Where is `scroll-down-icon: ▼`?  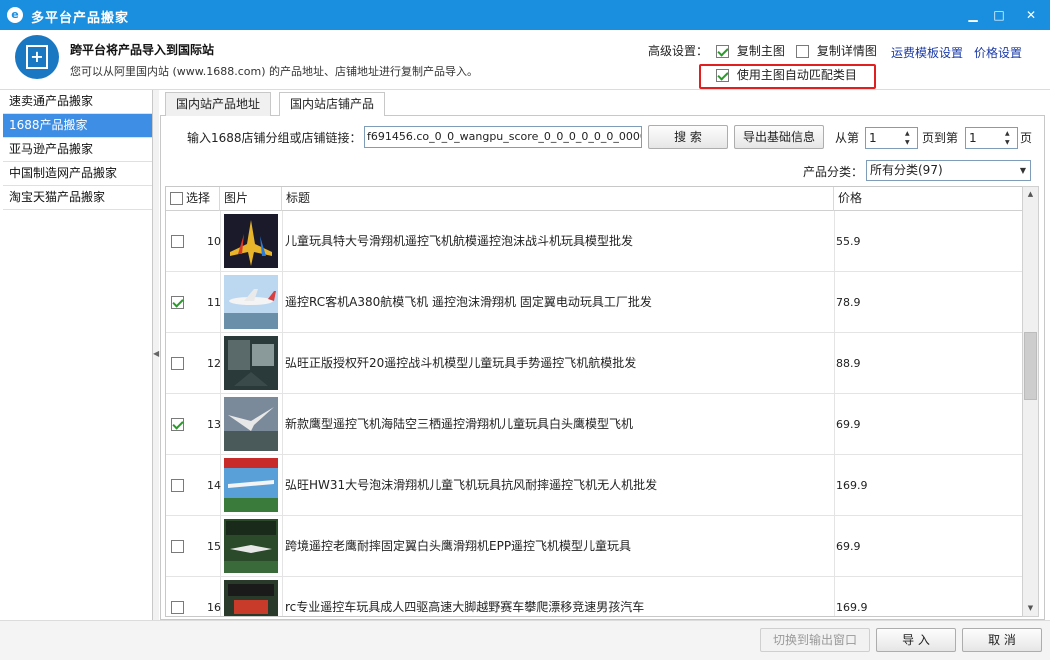
scroll-down-icon: ▼ is located at coordinates (1030, 608).